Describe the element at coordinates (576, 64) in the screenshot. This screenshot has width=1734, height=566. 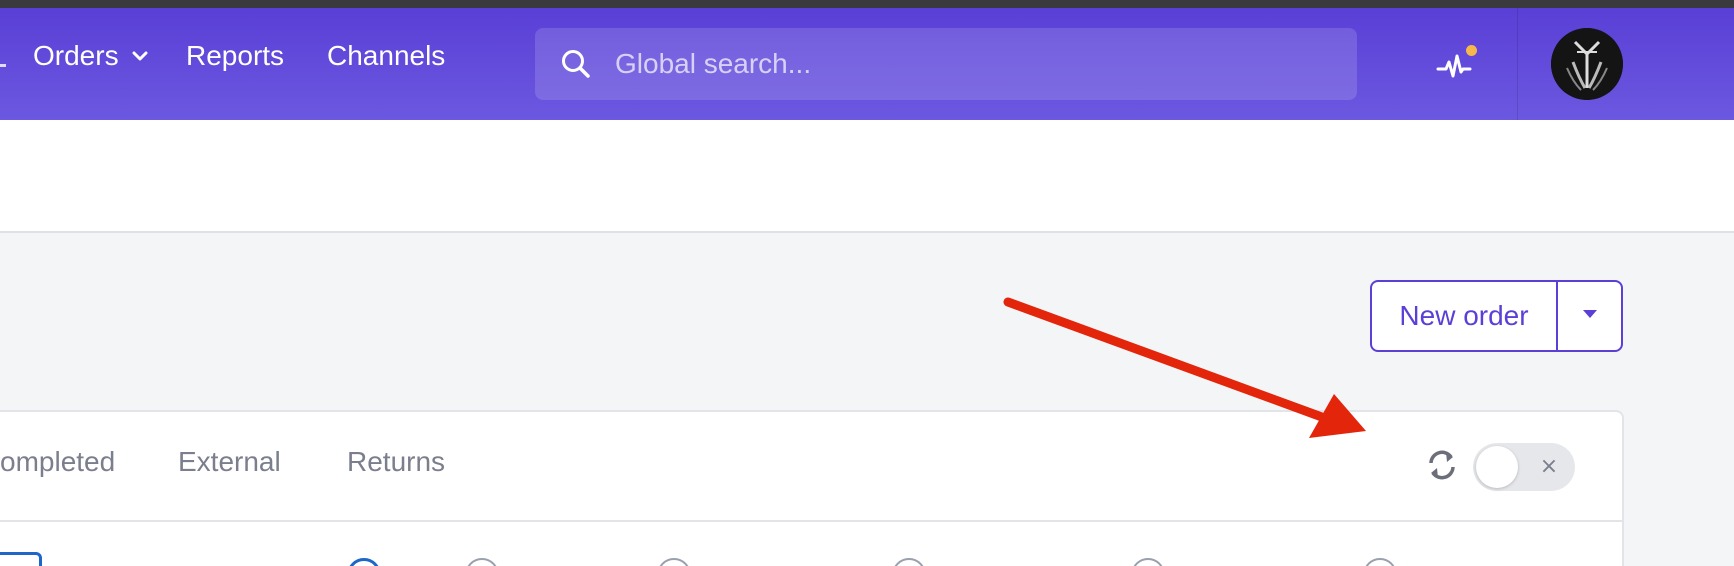
I see `search-icon` at that location.